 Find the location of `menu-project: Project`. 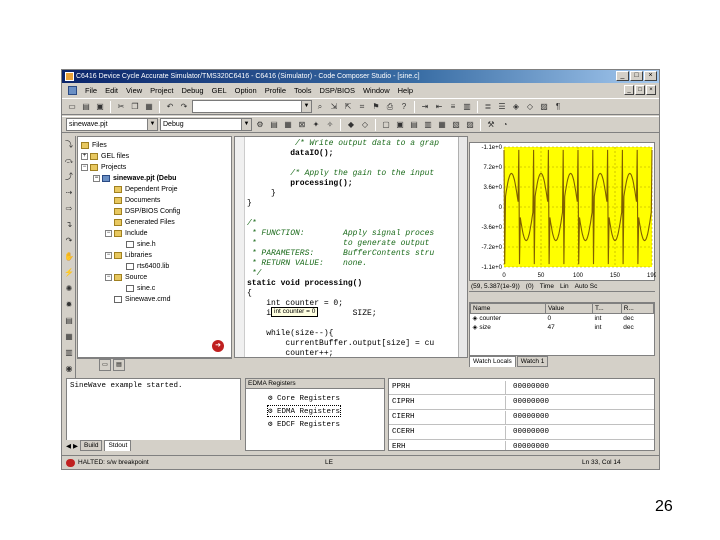

menu-project: Project is located at coordinates (161, 90).